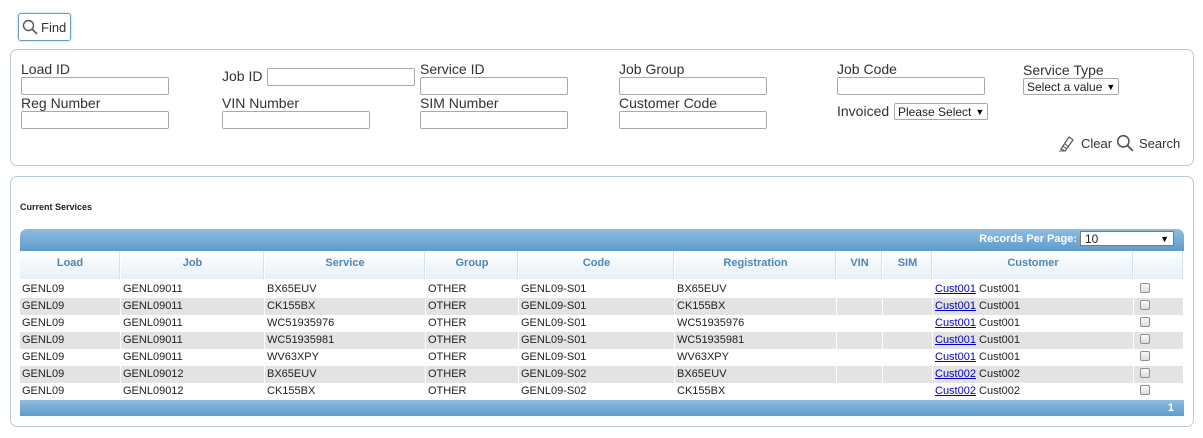  Describe the element at coordinates (597, 374) in the screenshot. I see `cell-code: GENL09-S02` at that location.